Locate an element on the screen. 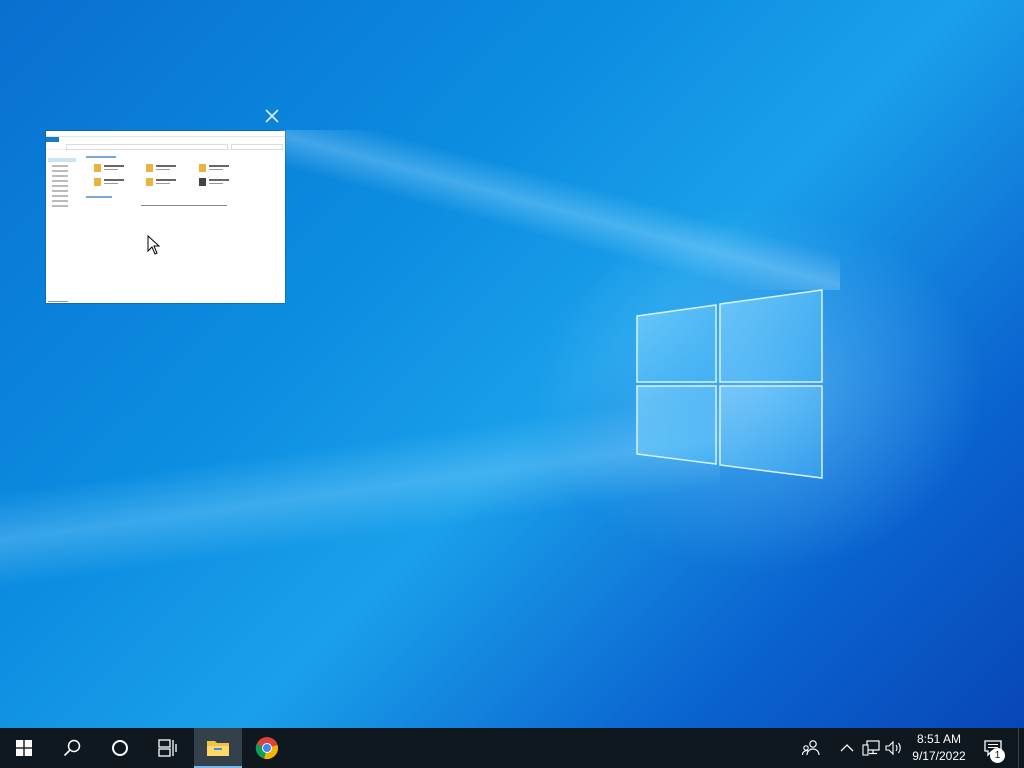 Image resolution: width=1024 pixels, height=768 pixels. mouse-cursor-icon is located at coordinates (154, 245).